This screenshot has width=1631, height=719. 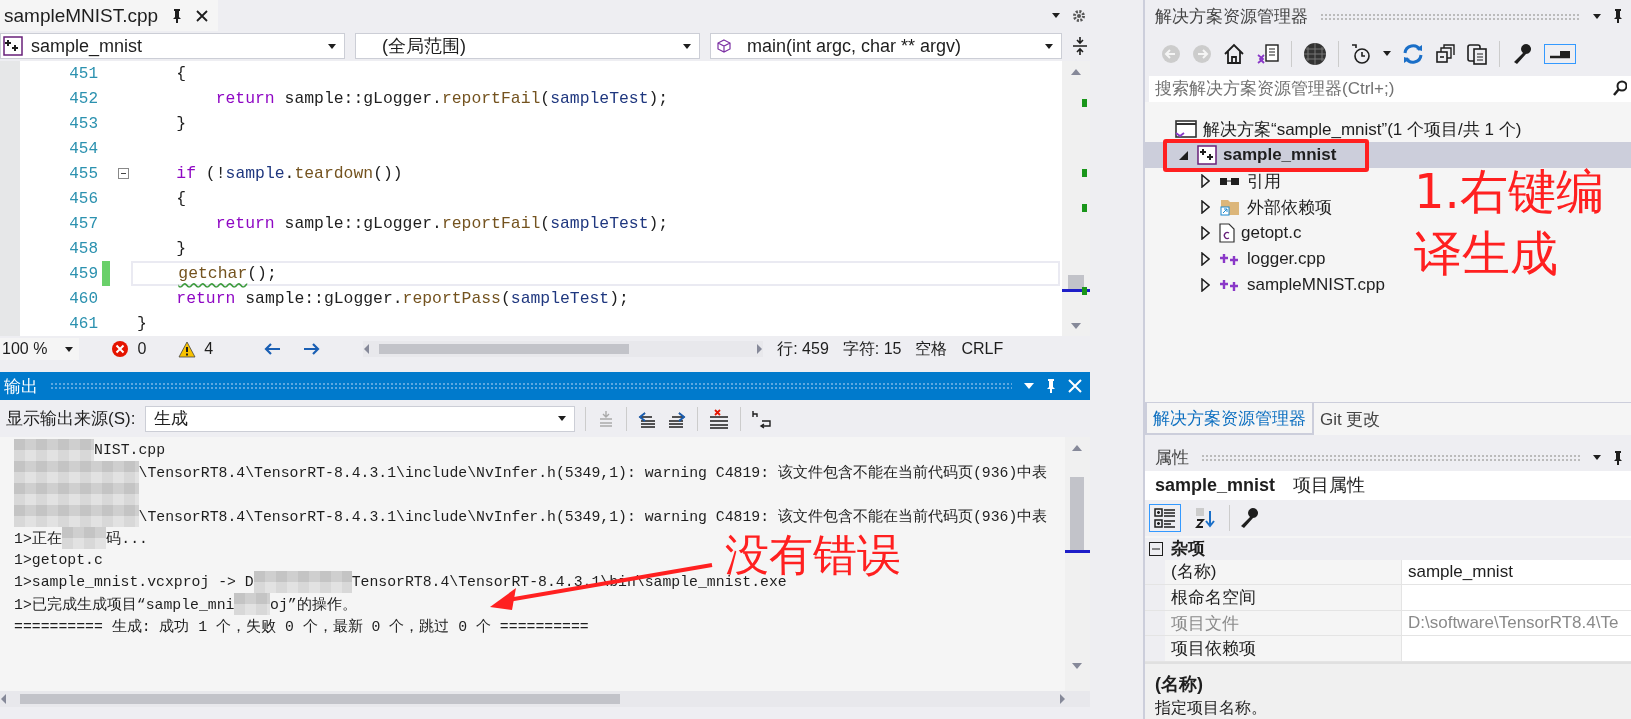 I want to click on clear-all-icon, so click(x=719, y=418).